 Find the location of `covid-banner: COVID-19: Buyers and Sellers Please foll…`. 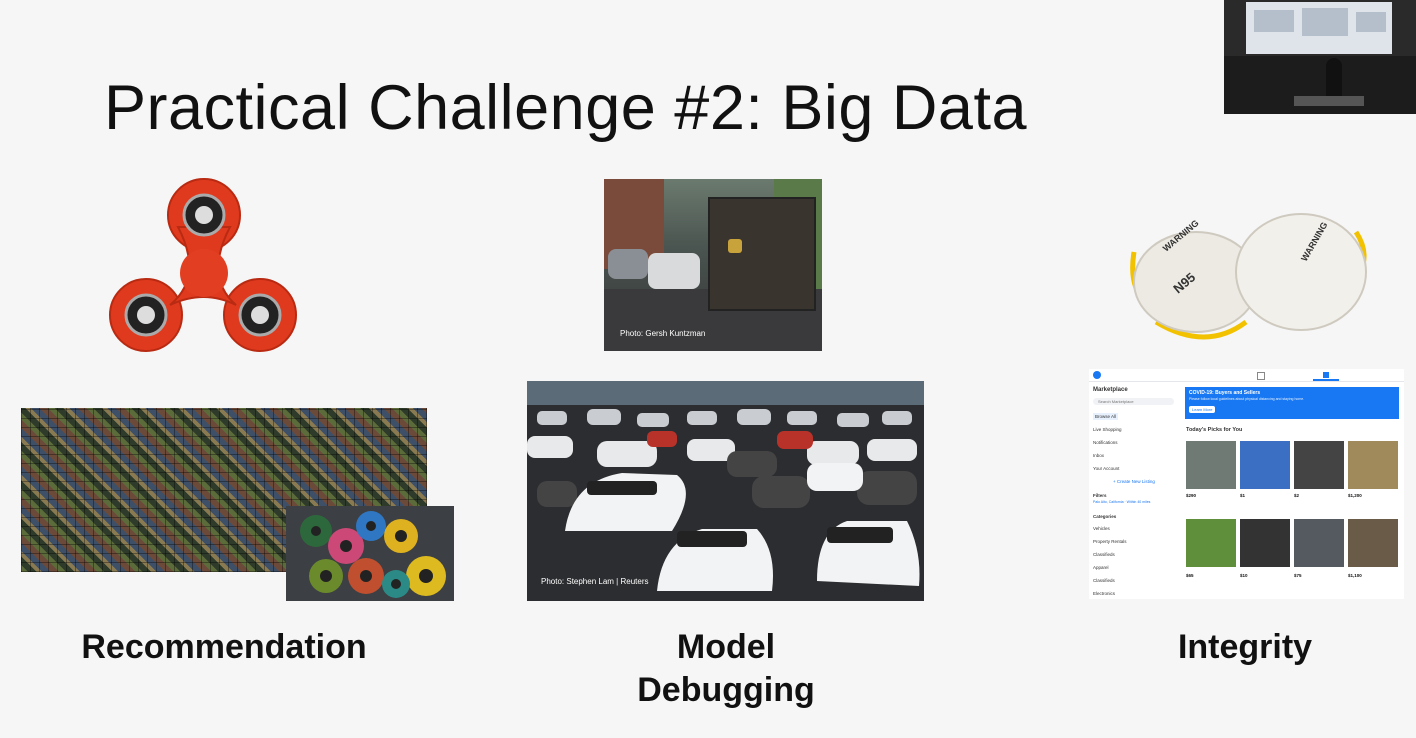

covid-banner: COVID-19: Buyers and Sellers Please foll… is located at coordinates (1292, 403).